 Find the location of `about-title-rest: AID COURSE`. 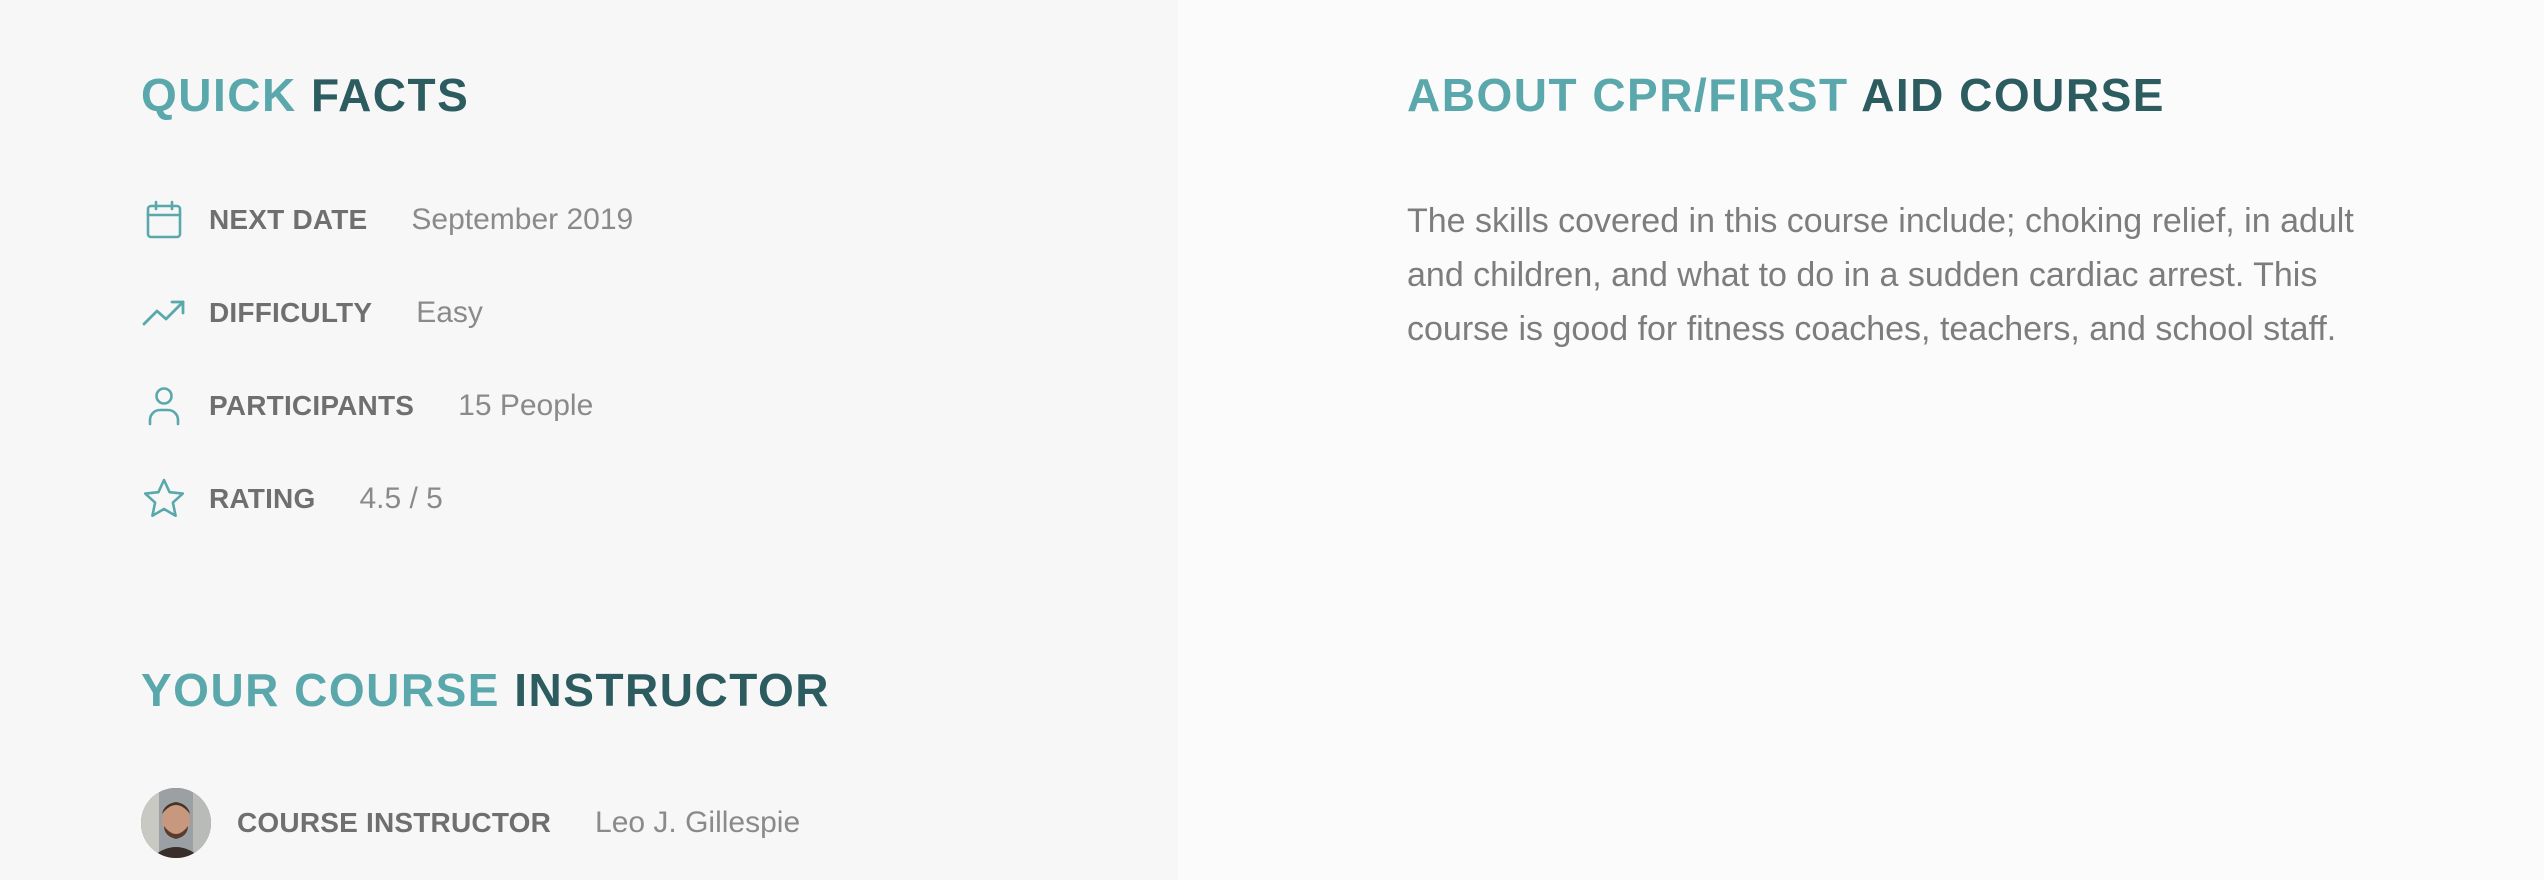

about-title-rest: AID COURSE is located at coordinates (2006, 95).